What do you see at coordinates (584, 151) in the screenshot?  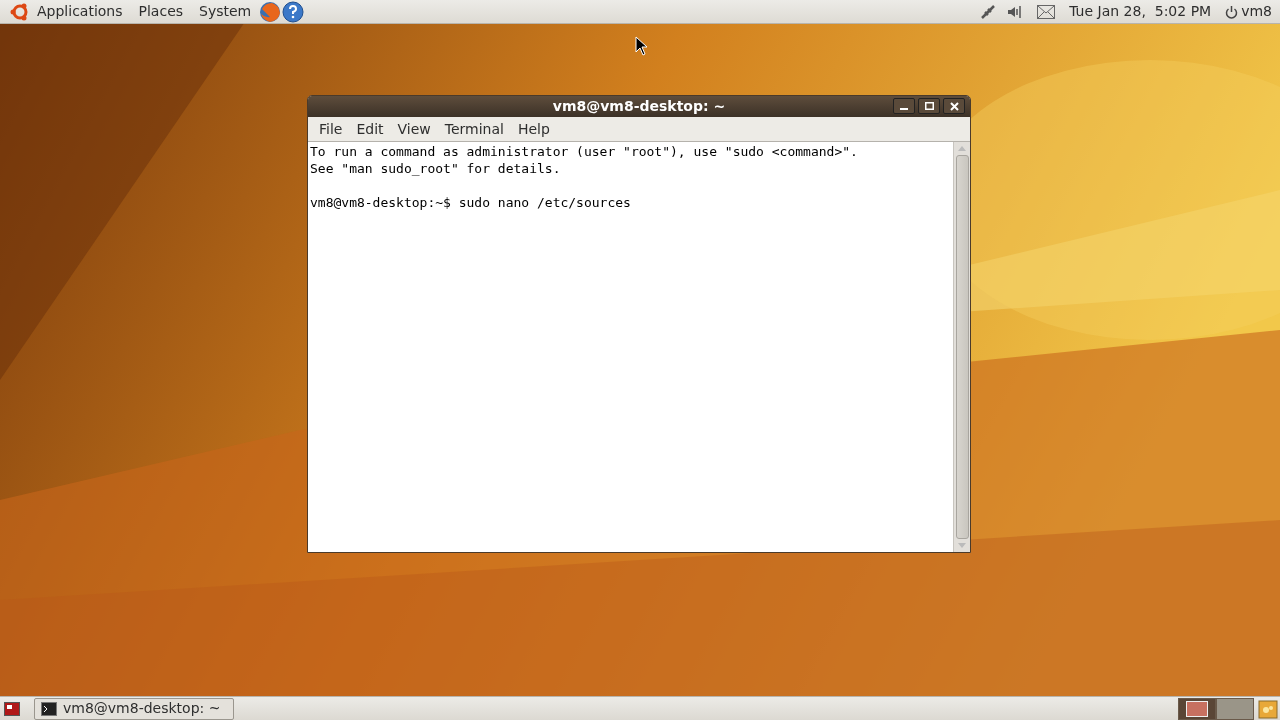 I see `terminal-line: To run a command as administrator (user "root"), use "sudo <command>".` at bounding box center [584, 151].